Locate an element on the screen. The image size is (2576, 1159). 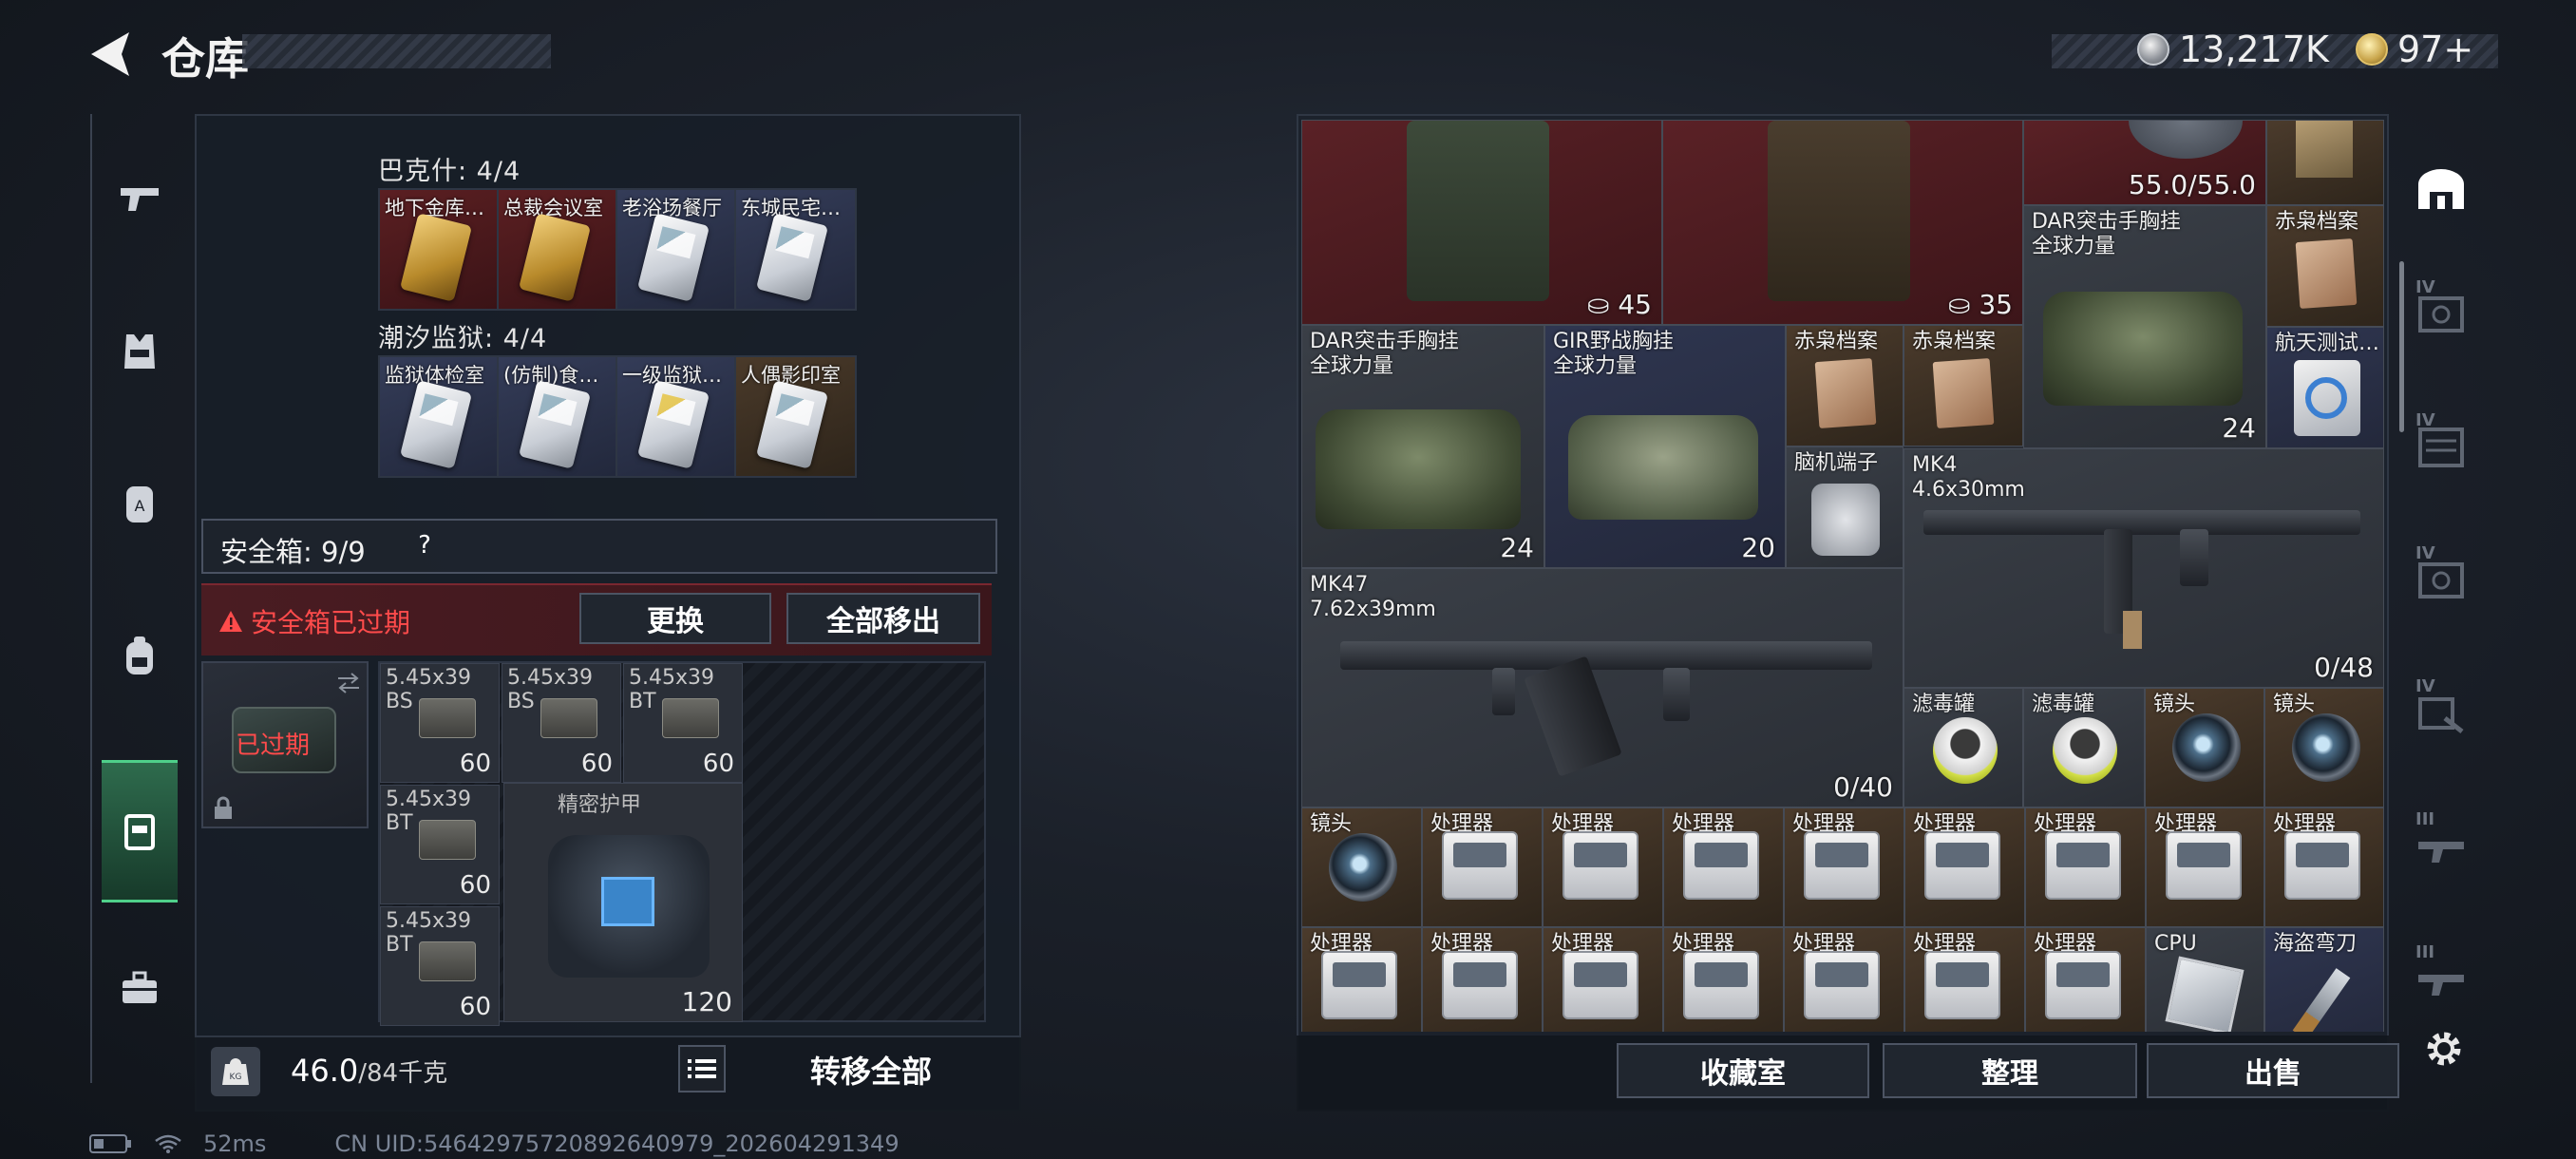
item-name: DAR突击手胸挂 全球力量 is located at coordinates (1384, 354).